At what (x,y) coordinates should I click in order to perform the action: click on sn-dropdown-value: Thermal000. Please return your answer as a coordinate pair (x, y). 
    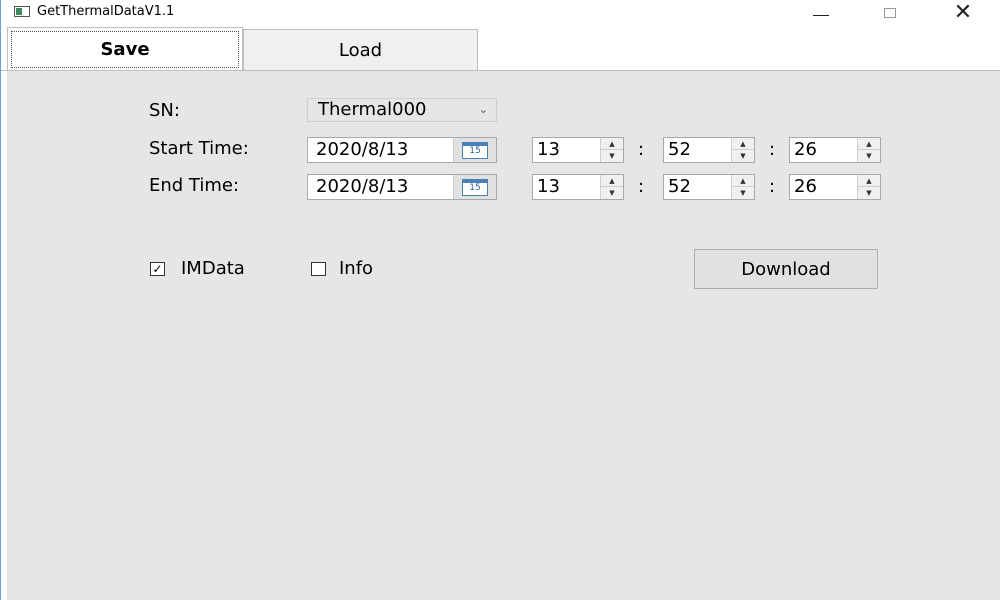
    Looking at the image, I should click on (372, 109).